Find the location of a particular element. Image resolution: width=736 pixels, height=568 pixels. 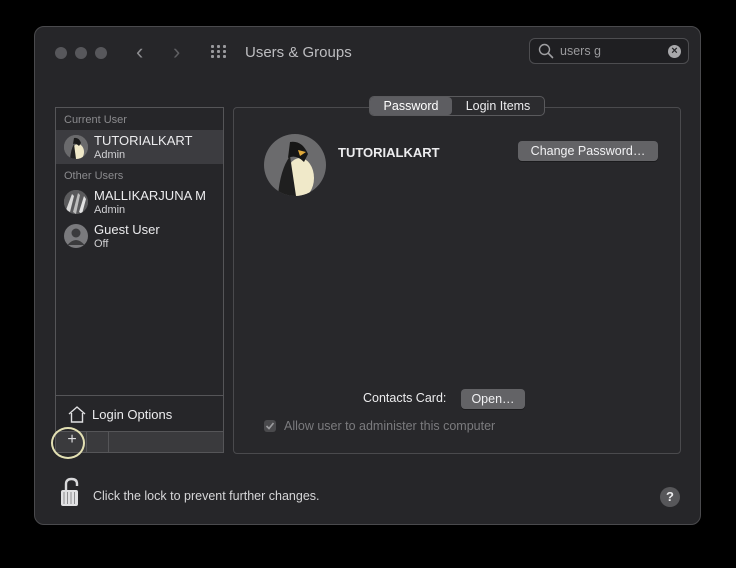

highlight-circle-annotation is located at coordinates (68, 443).